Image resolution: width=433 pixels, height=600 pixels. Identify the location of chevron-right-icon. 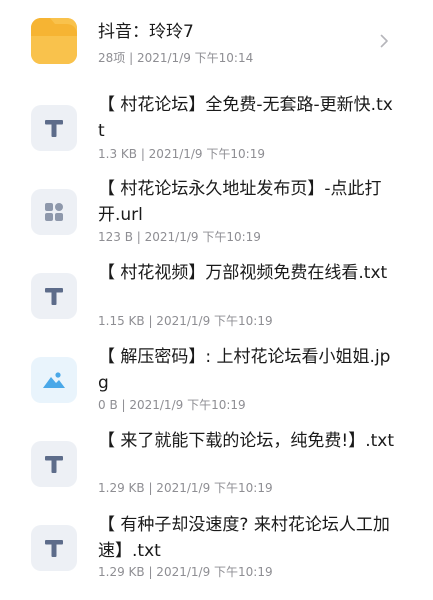
(384, 41).